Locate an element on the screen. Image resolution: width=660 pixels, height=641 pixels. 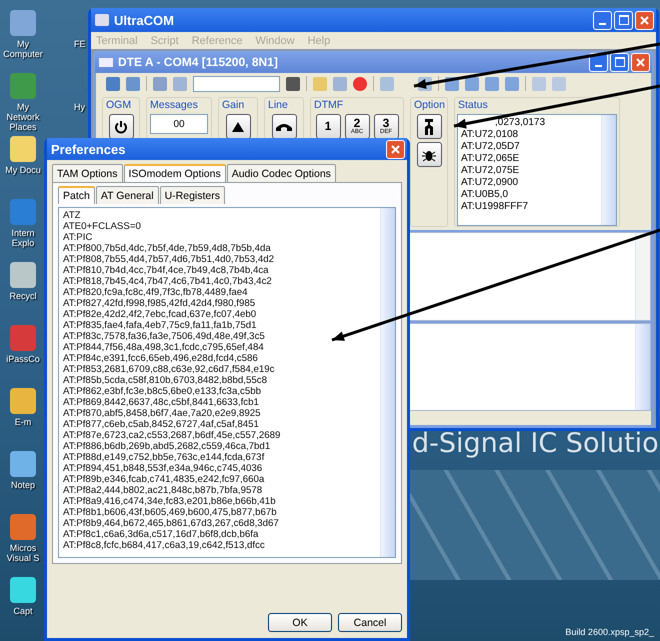
patch-line: AT:Pf800,7b5d,4dc,7b5f,4de,7b59,4d8,7b5b,4da is located at coordinates (167, 248).